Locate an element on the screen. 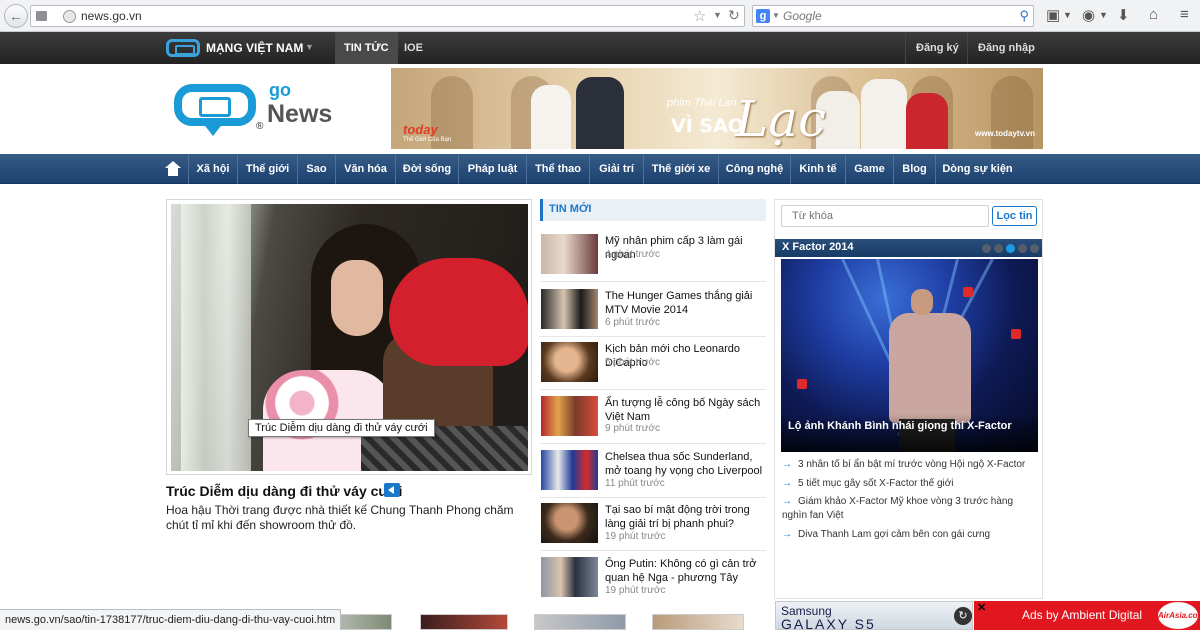  mang-viet-nam-logo-icon is located at coordinates (183, 48).